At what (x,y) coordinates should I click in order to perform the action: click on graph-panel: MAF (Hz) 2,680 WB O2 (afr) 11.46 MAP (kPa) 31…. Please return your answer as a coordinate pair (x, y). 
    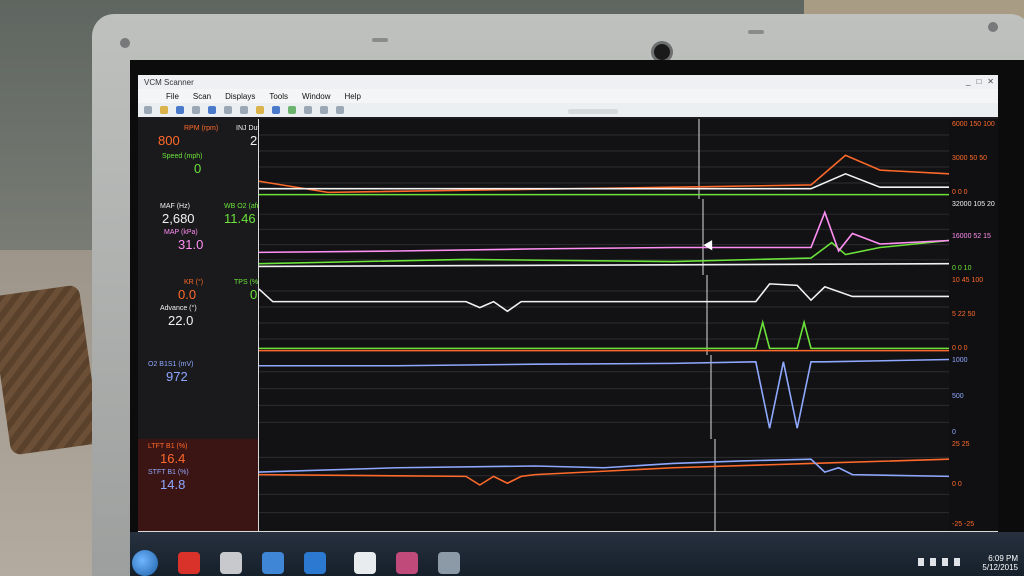
    Looking at the image, I should click on (568, 238).